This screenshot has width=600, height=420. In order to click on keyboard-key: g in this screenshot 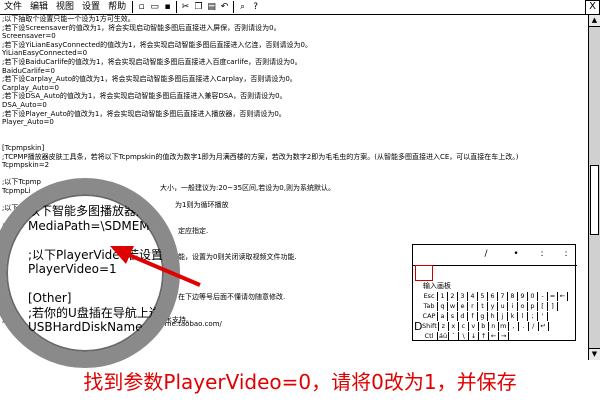, I will do `click(483, 316)`.